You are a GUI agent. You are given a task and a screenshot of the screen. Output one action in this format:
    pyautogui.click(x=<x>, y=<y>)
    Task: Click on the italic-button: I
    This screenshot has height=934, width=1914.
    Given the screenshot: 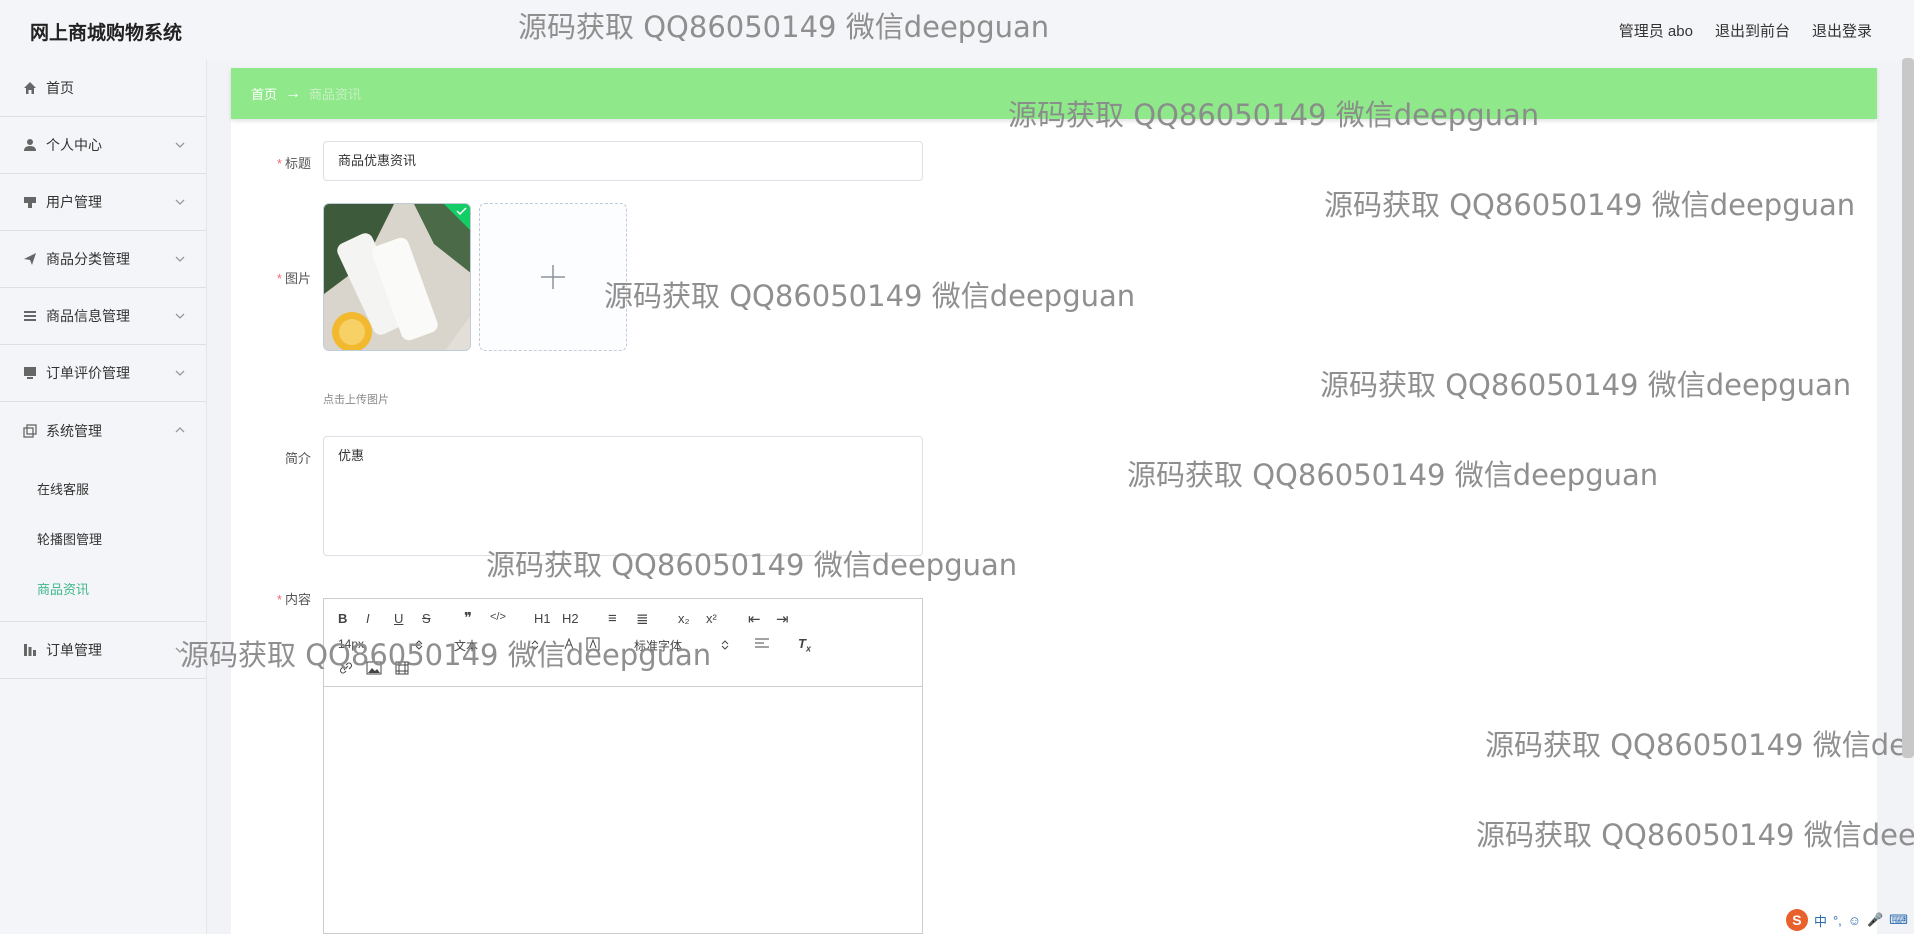 What is the action you would take?
    pyautogui.click(x=368, y=618)
    